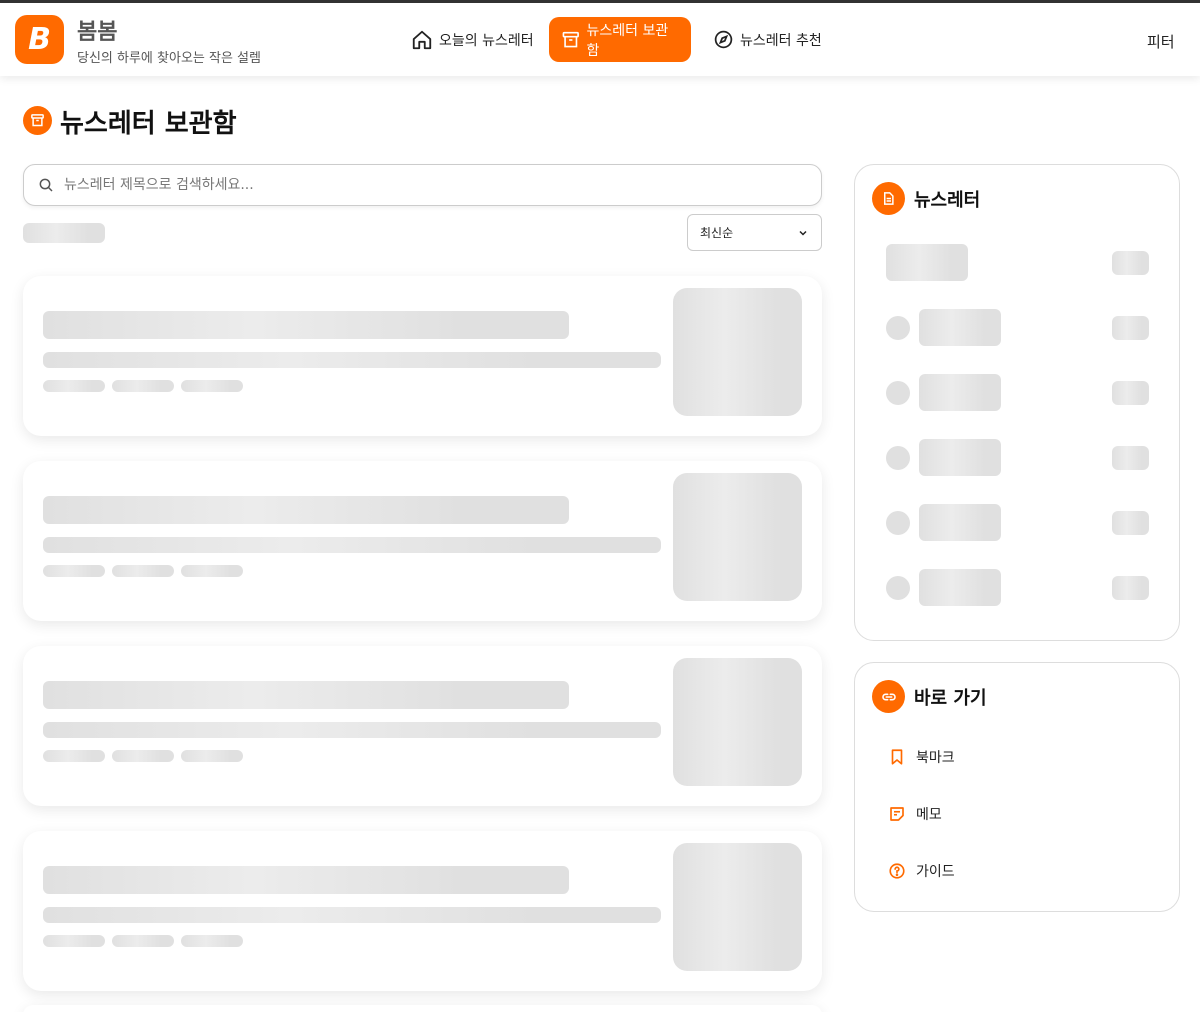 Image resolution: width=1200 pixels, height=1012 pixels. I want to click on shortcut-memo: 메모, so click(915, 814).